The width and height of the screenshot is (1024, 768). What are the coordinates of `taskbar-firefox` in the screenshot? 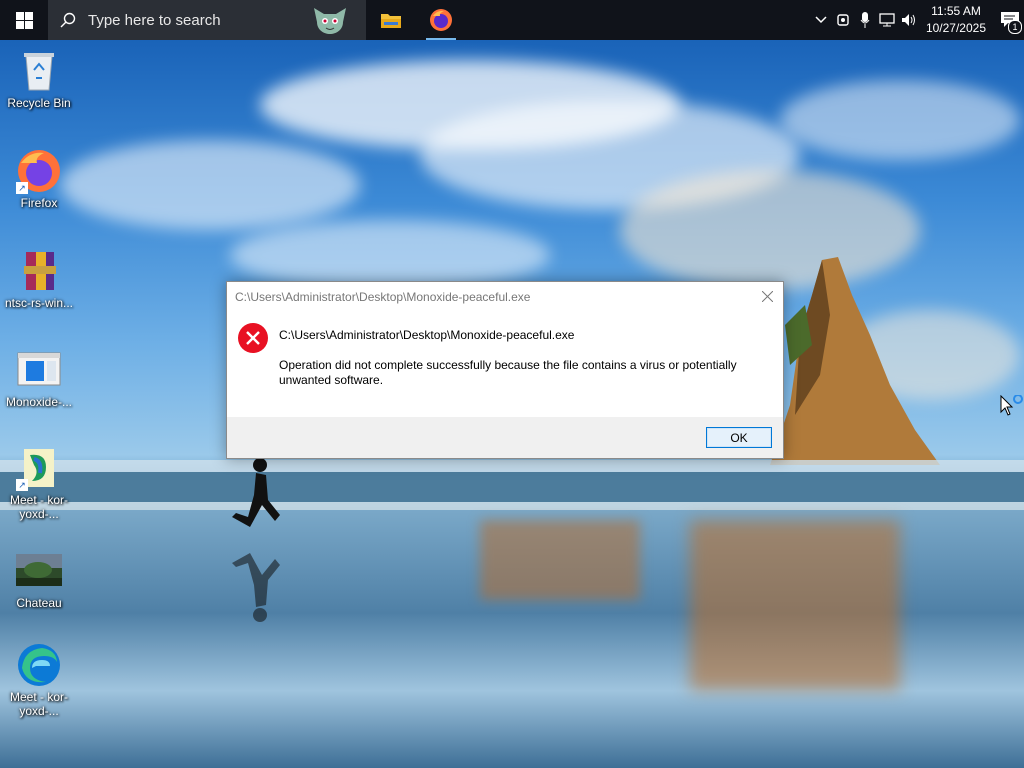 It's located at (441, 20).